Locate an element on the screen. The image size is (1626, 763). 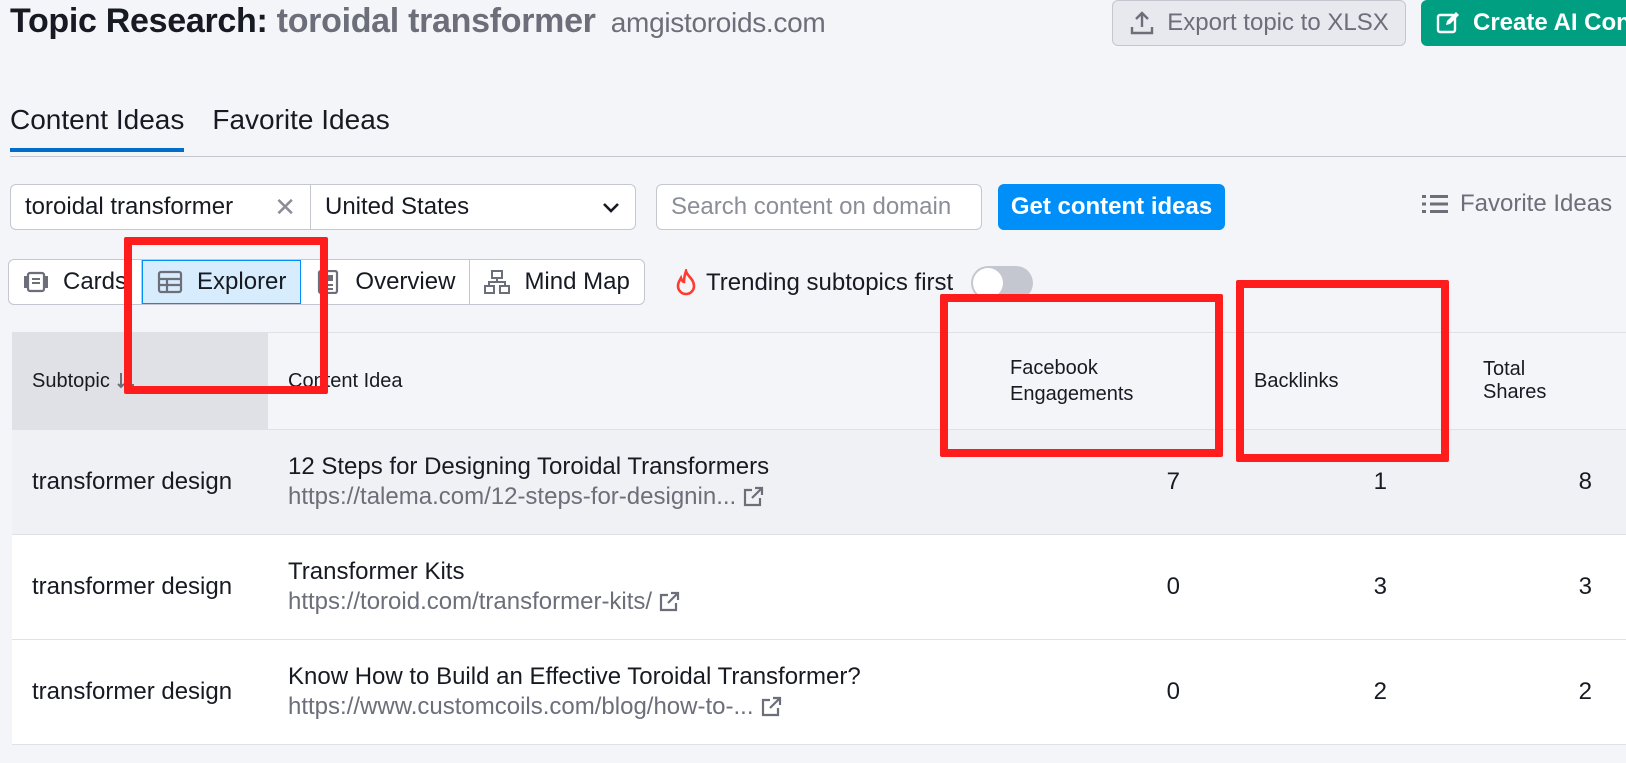
edit-icon is located at coordinates (1448, 23).